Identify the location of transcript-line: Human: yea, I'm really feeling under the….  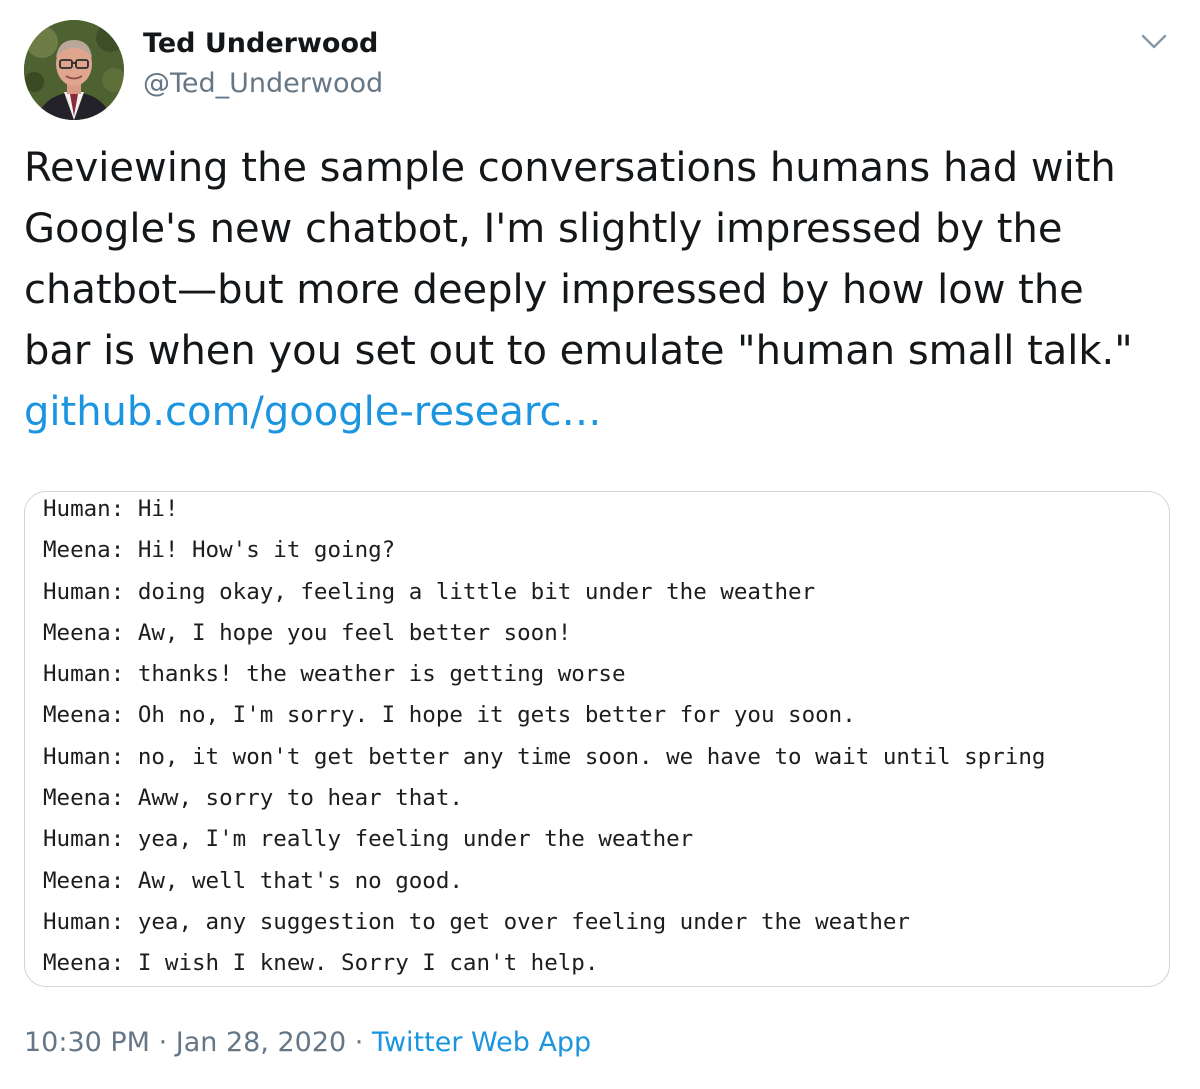
(544, 839).